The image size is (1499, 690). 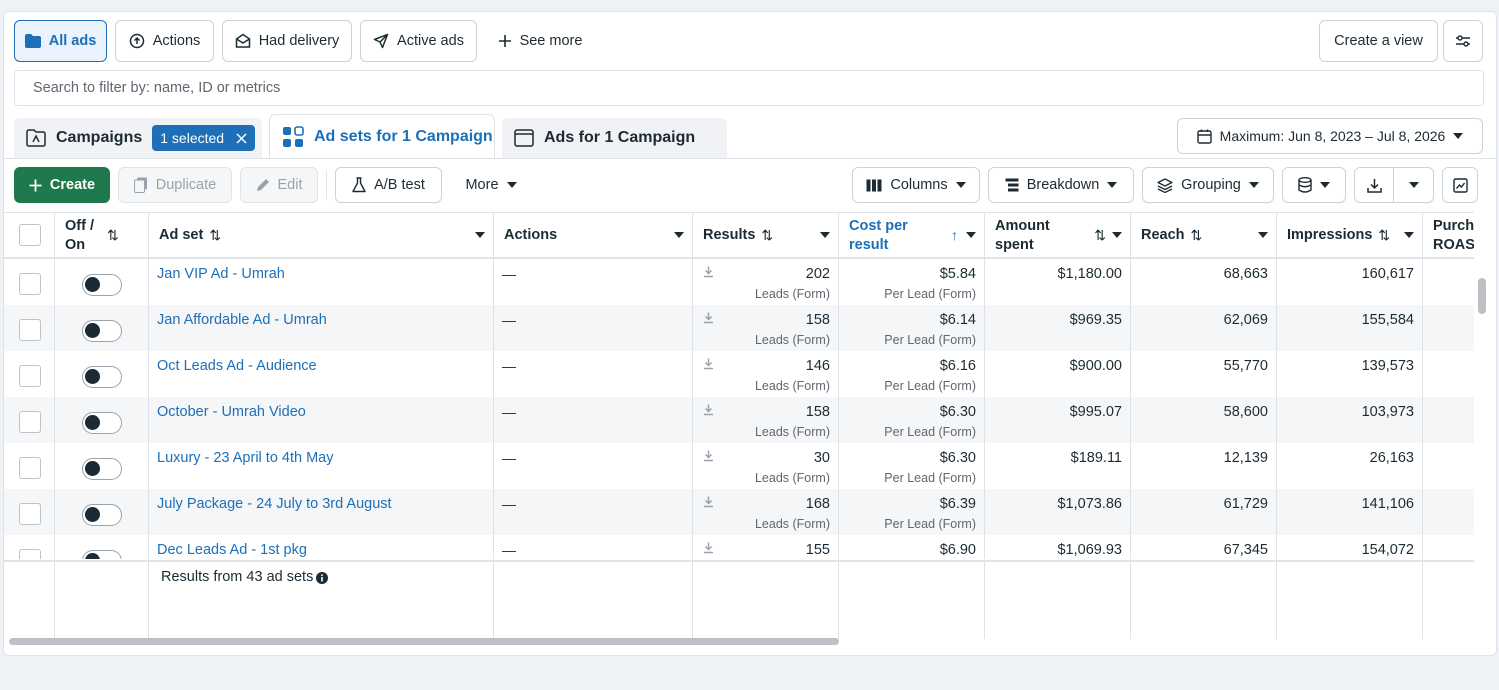 I want to click on results-type: Leads (Form), so click(x=792, y=340).